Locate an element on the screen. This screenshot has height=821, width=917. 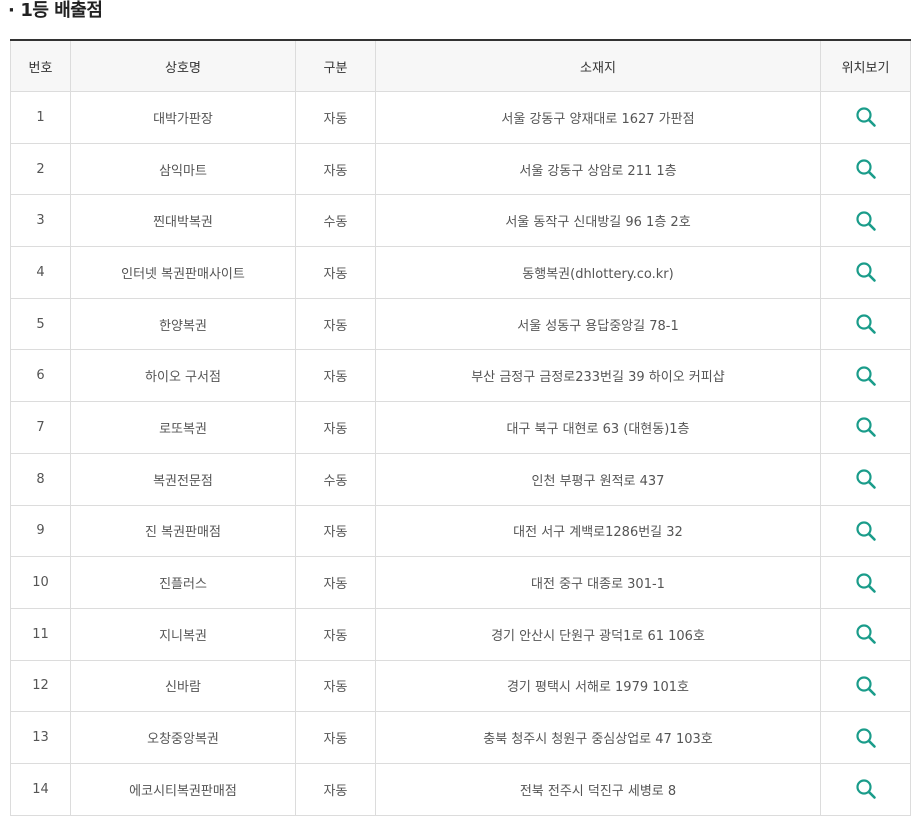
cell-address: 경기 평택시 서해로 1979 101호 is located at coordinates (598, 686).